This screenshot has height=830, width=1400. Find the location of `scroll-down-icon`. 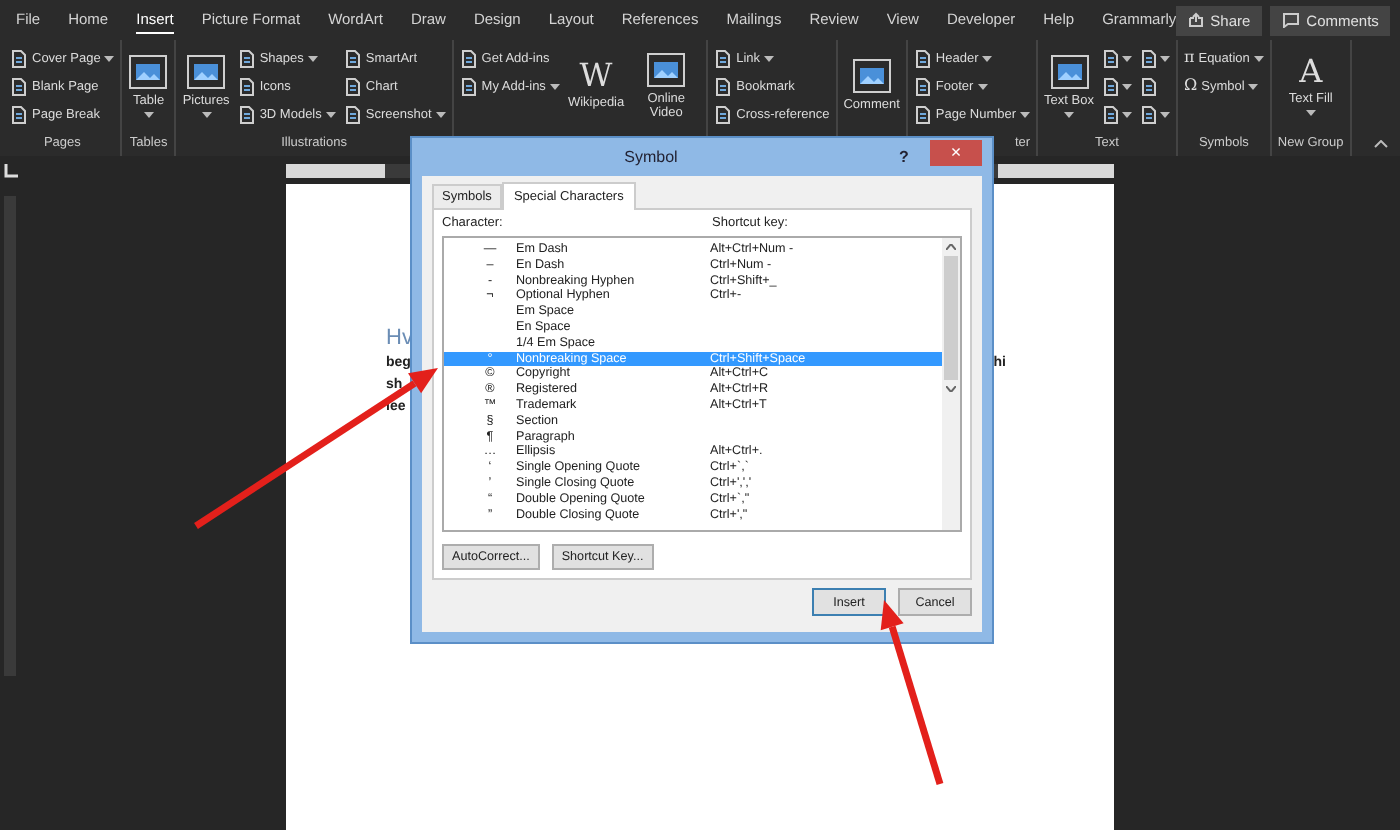

scroll-down-icon is located at coordinates (951, 389).